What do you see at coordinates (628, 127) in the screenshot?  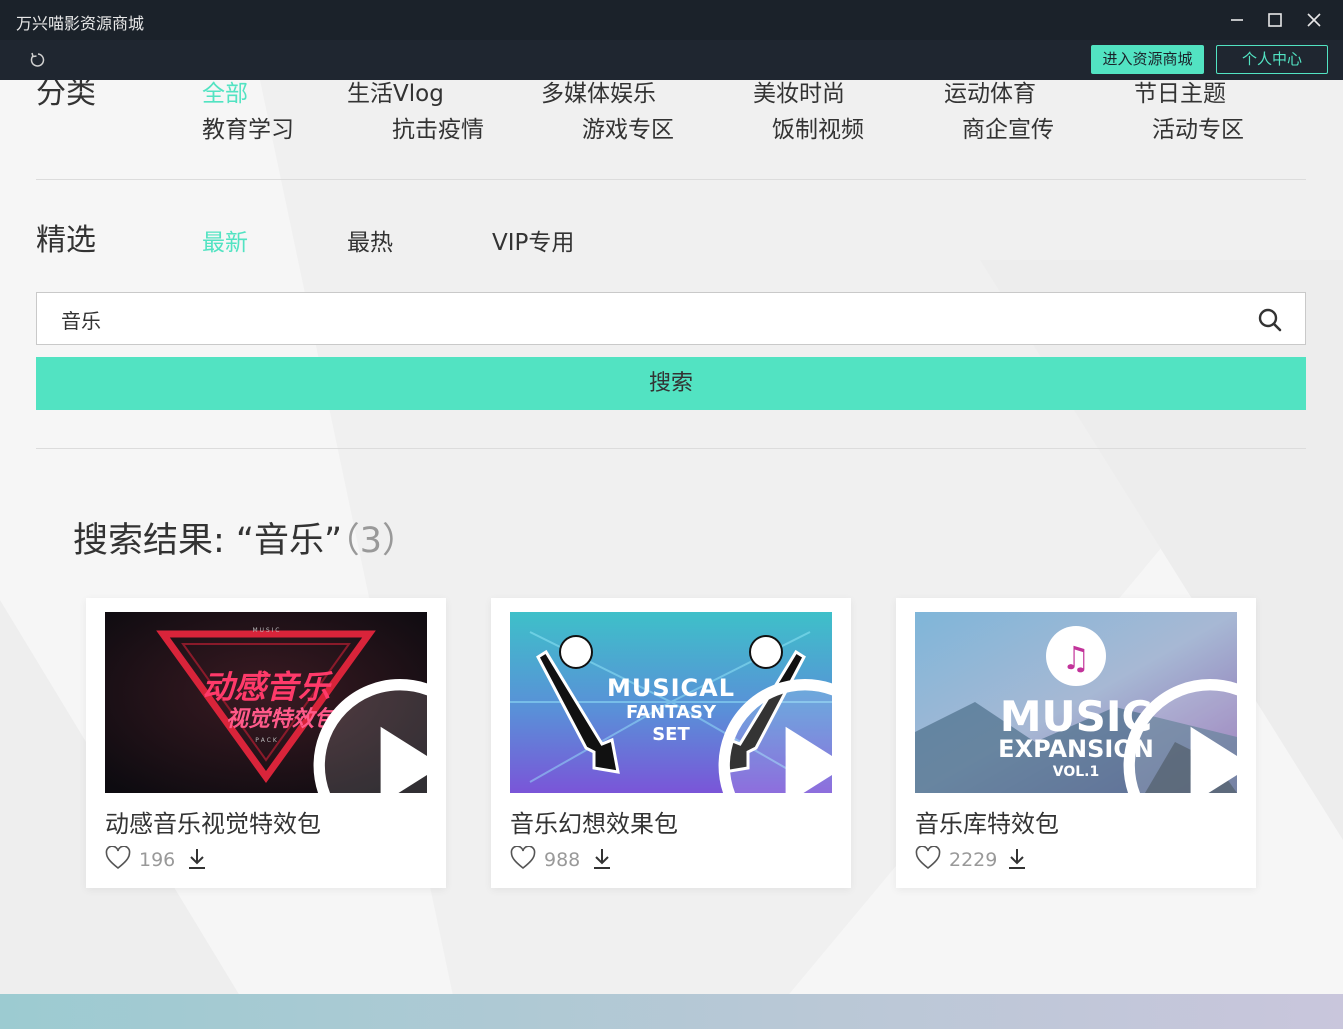 I see `category-gaming: 游戏专区` at bounding box center [628, 127].